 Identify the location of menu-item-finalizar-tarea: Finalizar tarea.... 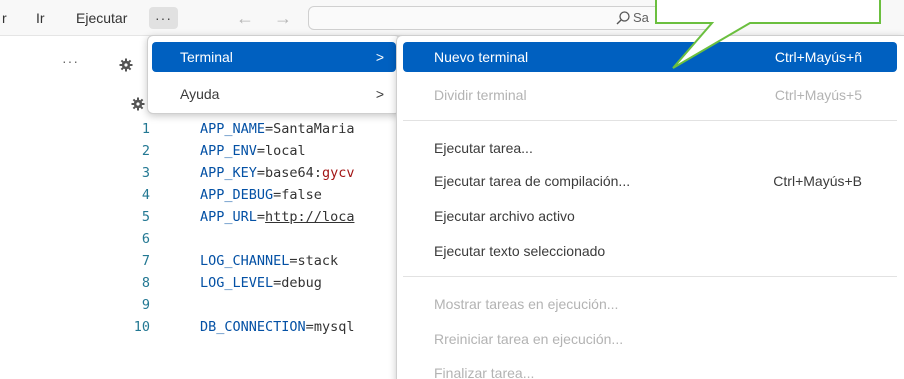
(650, 368).